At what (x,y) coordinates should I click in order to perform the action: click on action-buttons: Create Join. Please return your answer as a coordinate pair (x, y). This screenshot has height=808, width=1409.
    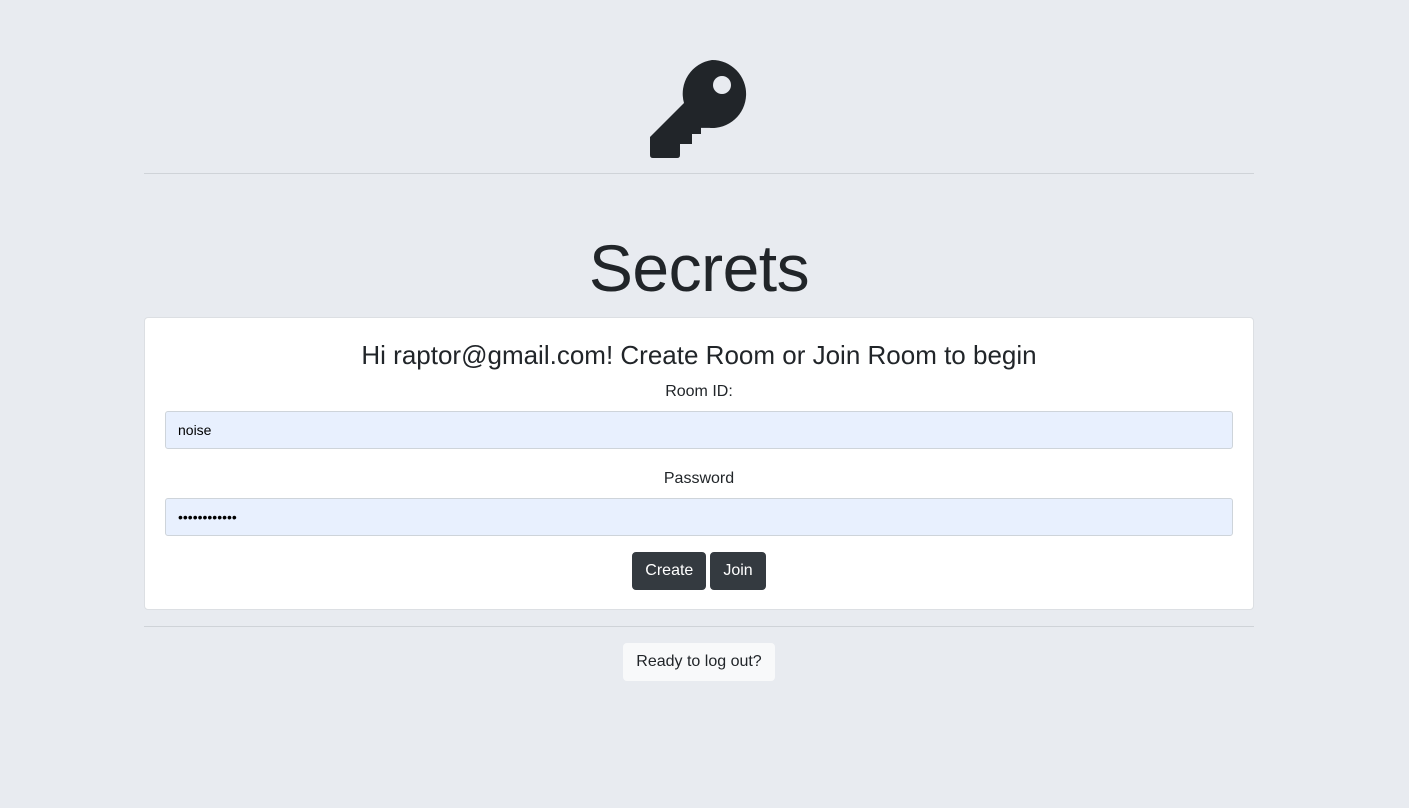
    Looking at the image, I should click on (699, 571).